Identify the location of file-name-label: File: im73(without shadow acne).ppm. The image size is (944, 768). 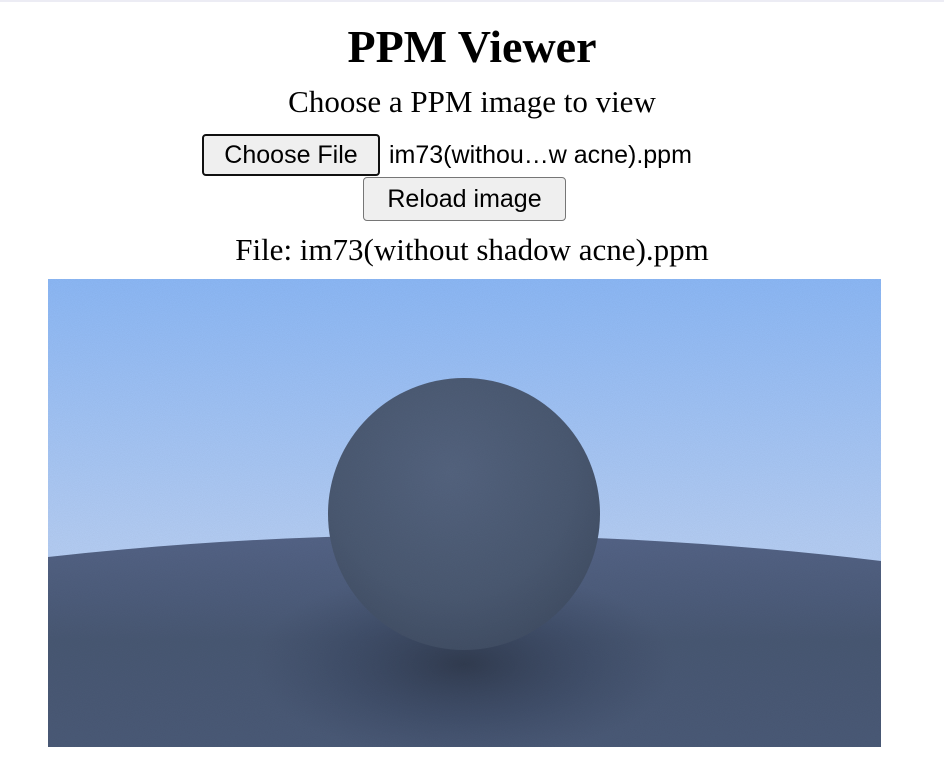
(472, 249).